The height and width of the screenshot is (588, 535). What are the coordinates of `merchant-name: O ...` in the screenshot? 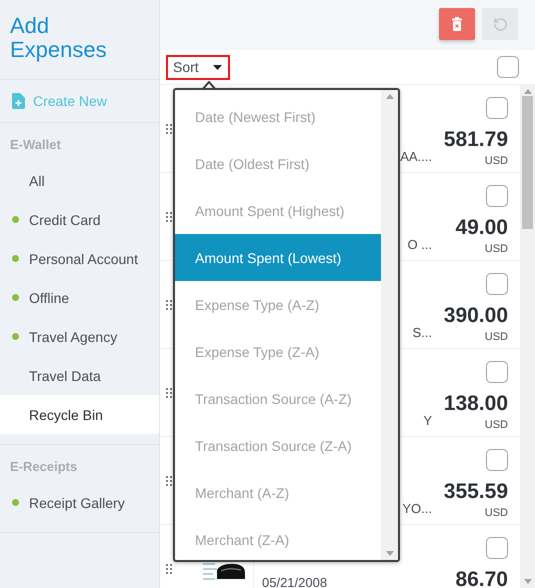 It's located at (419, 244).